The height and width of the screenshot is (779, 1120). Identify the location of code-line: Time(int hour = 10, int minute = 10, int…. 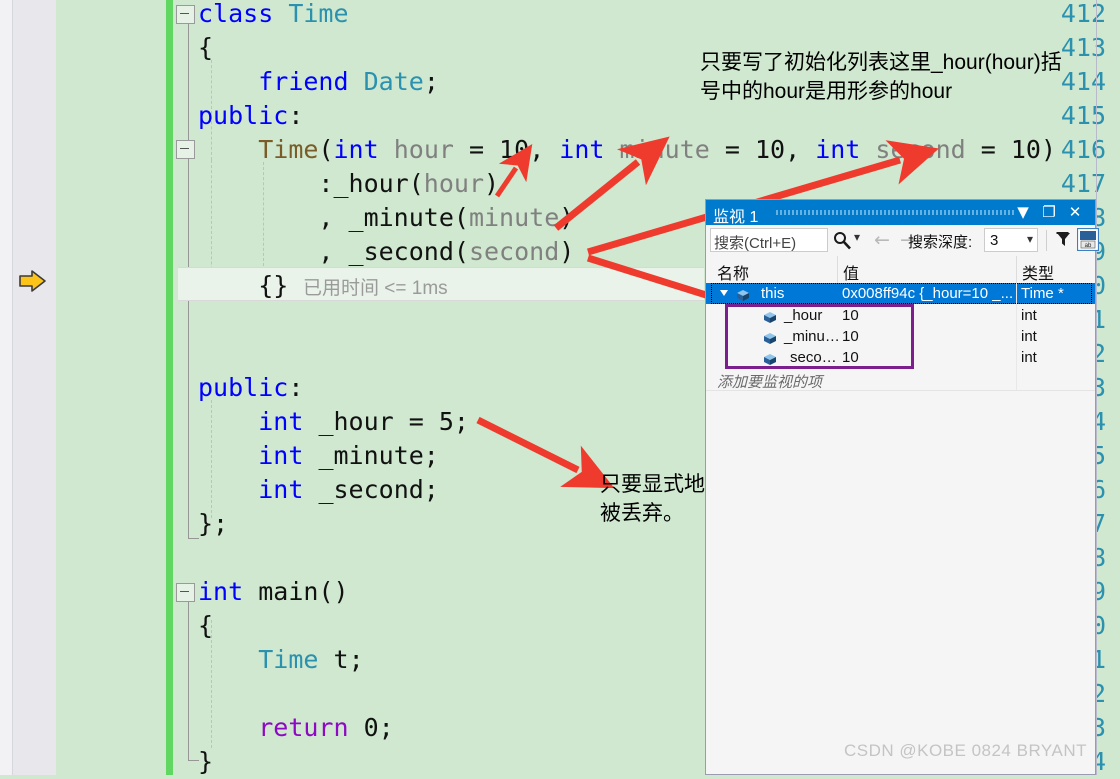
(627, 150).